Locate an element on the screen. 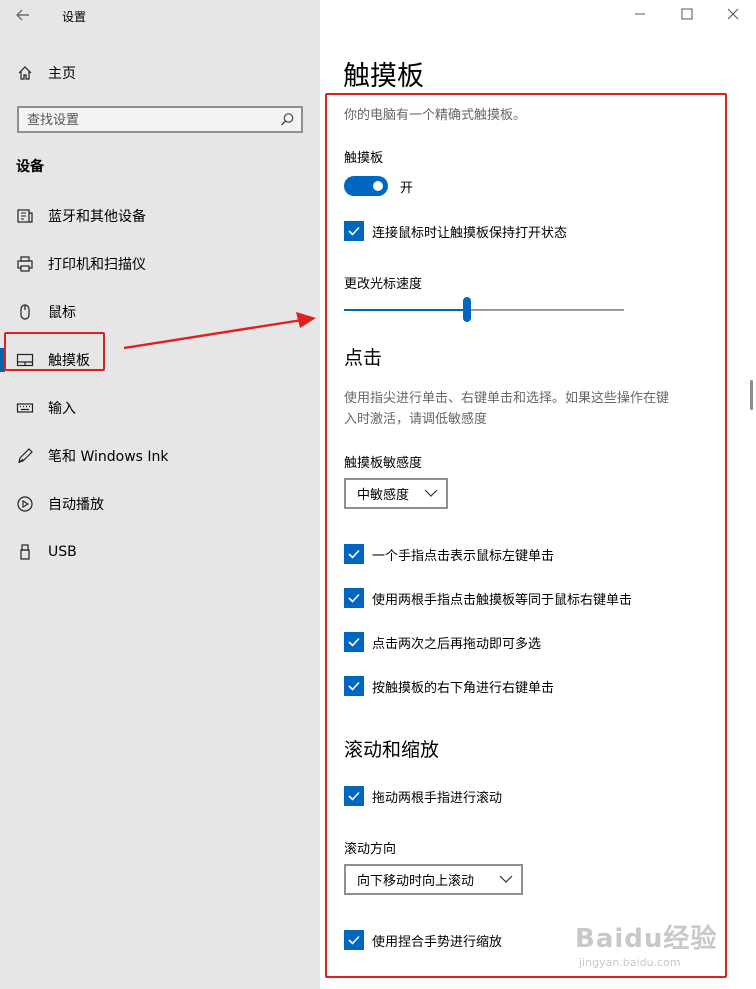 This screenshot has width=756, height=989. sidebar-item-printers: 打印机和扫描仪 is located at coordinates (160, 264).